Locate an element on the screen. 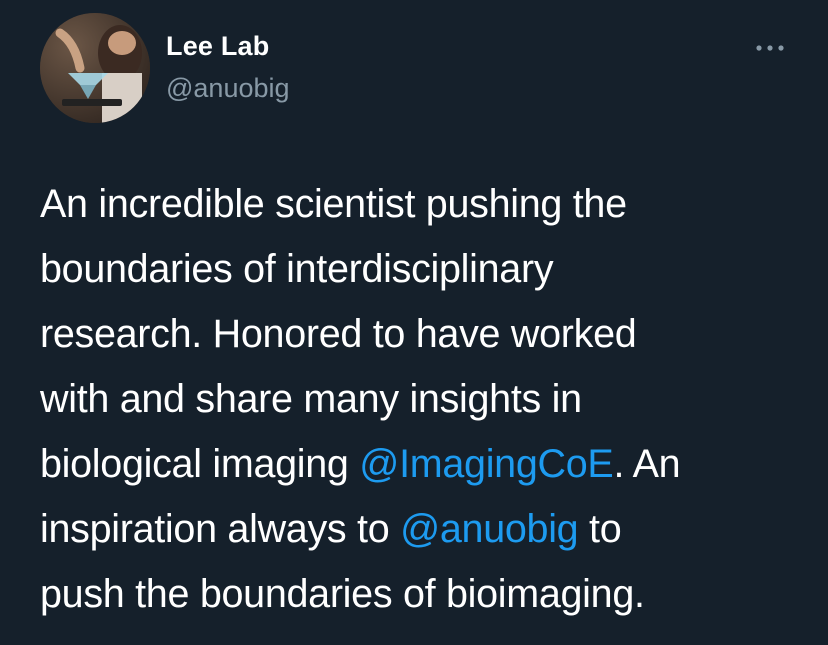  tweet-text-segment: to is located at coordinates (600, 529).